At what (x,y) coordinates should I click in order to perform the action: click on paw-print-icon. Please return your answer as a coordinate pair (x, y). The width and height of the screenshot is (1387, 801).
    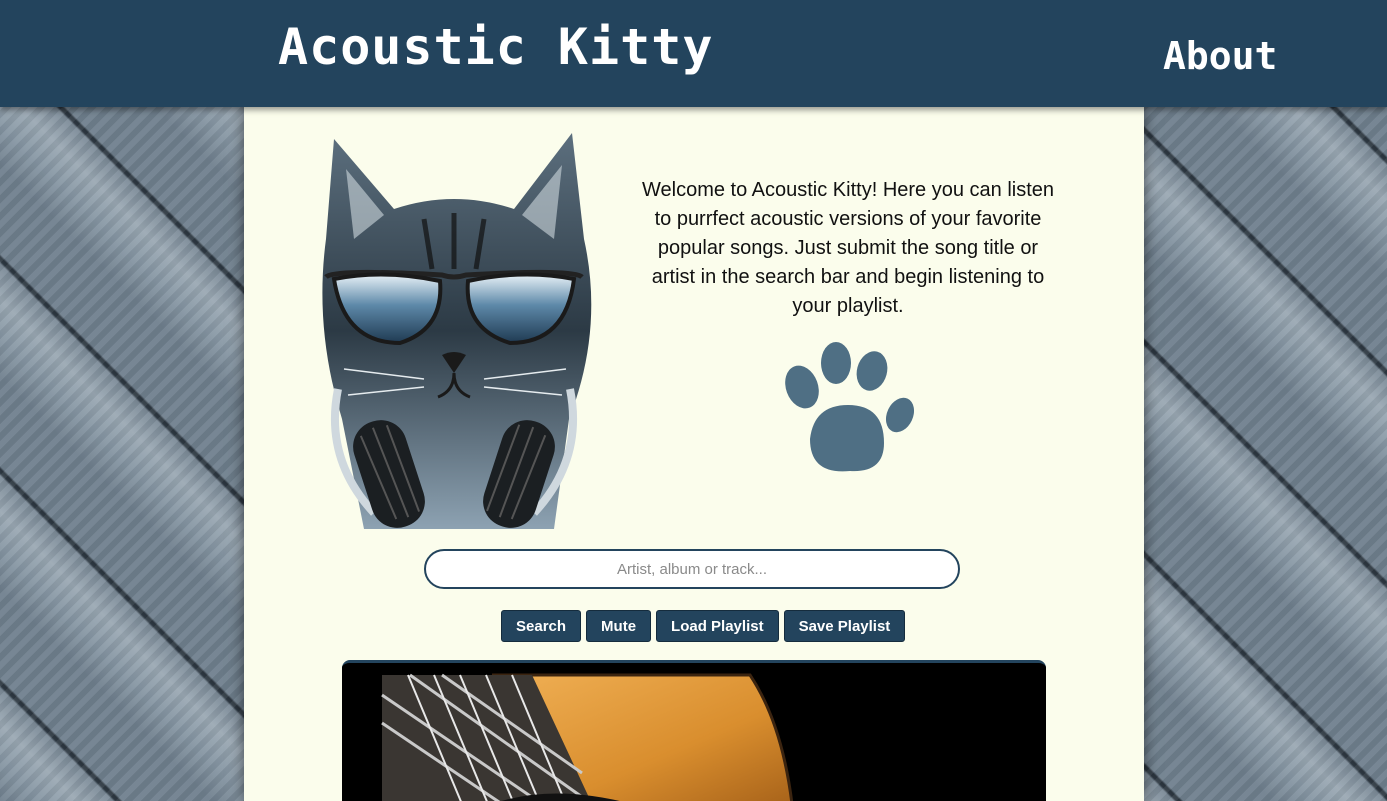
    Looking at the image, I should click on (850, 407).